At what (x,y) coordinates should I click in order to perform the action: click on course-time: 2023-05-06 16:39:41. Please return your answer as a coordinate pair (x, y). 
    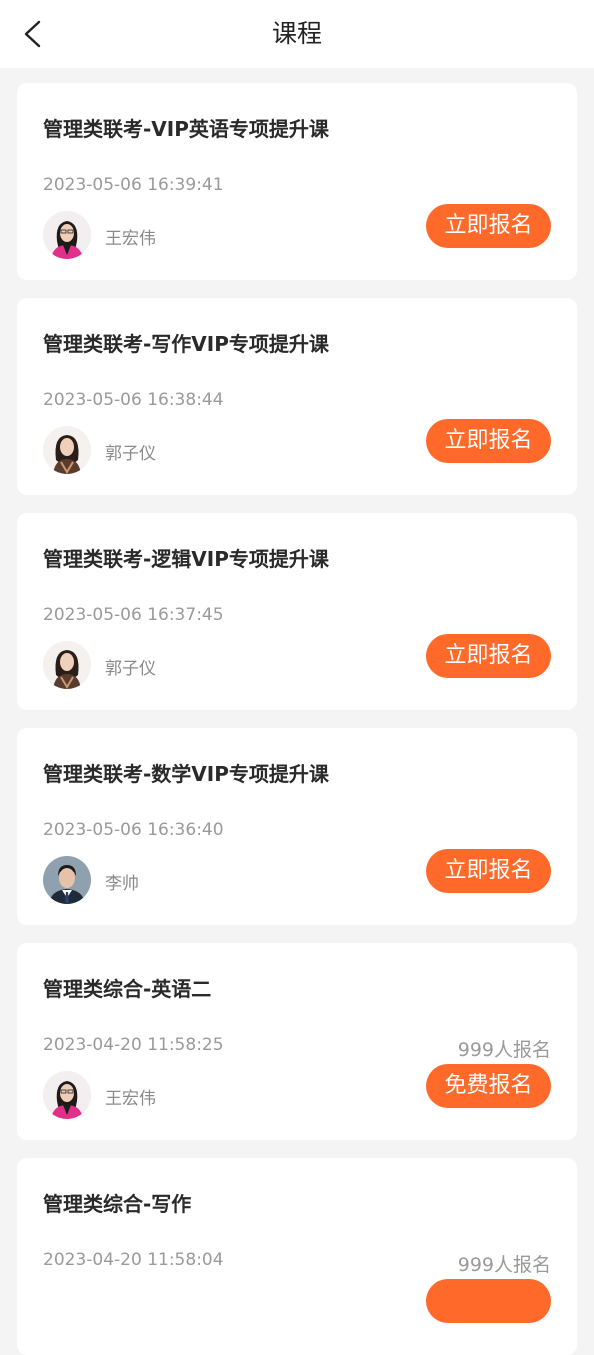
    Looking at the image, I should click on (133, 185).